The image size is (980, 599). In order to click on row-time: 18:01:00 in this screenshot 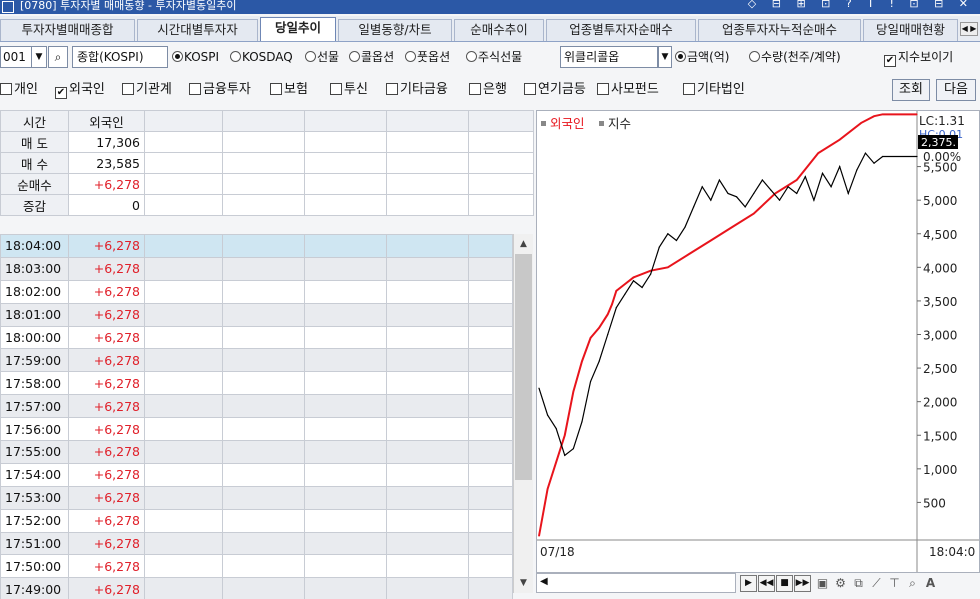, I will do `click(34, 314)`.